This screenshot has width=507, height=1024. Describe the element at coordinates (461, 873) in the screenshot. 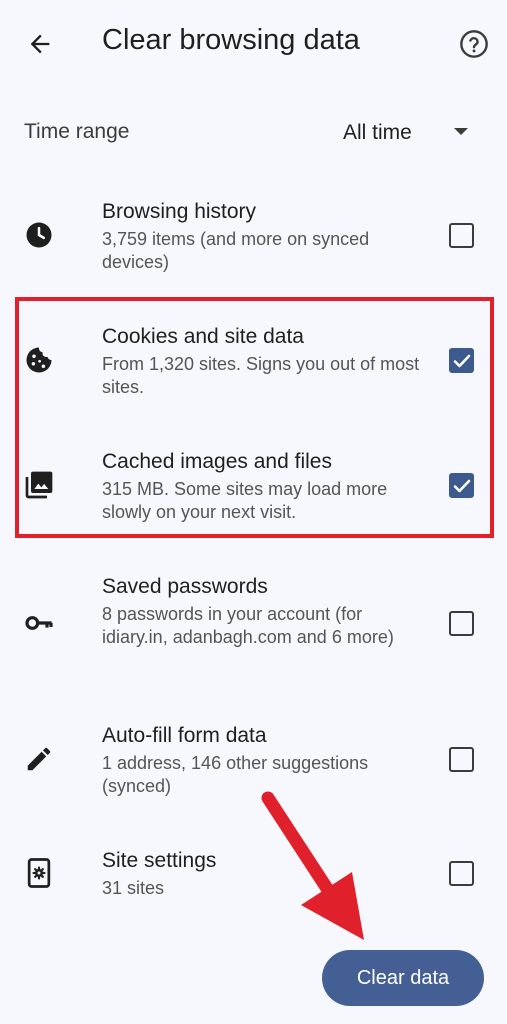

I see `site-settings-checkbox` at that location.